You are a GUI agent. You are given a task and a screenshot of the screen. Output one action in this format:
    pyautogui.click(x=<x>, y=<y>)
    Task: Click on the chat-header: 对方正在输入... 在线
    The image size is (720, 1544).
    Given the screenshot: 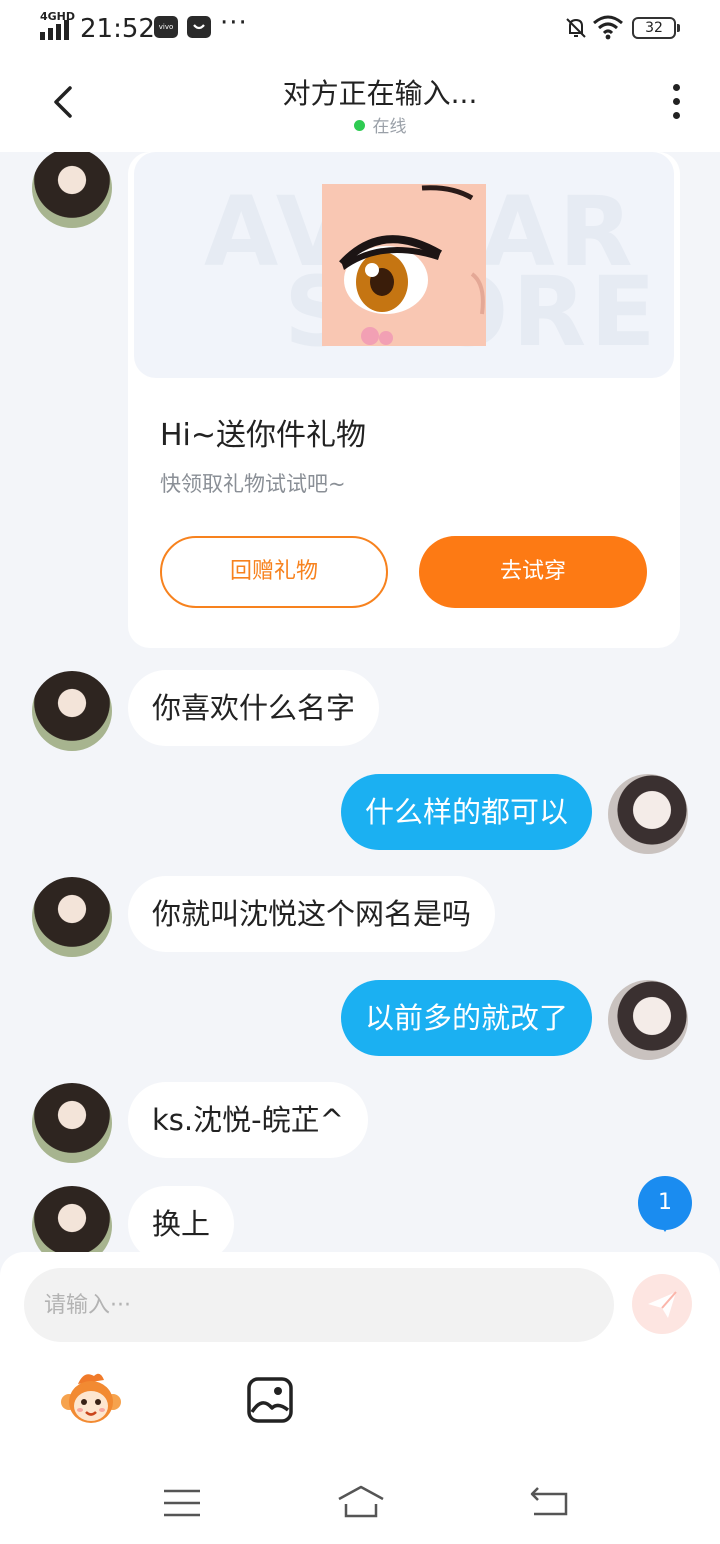 What is the action you would take?
    pyautogui.click(x=360, y=105)
    